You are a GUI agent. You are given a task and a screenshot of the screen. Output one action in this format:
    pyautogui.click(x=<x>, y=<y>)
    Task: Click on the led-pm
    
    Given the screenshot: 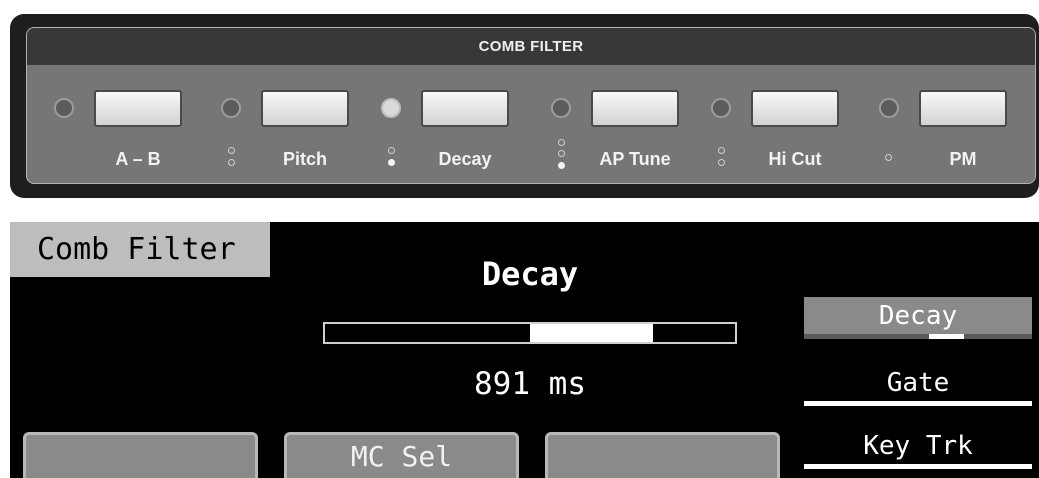 What is the action you would take?
    pyautogui.click(x=889, y=108)
    